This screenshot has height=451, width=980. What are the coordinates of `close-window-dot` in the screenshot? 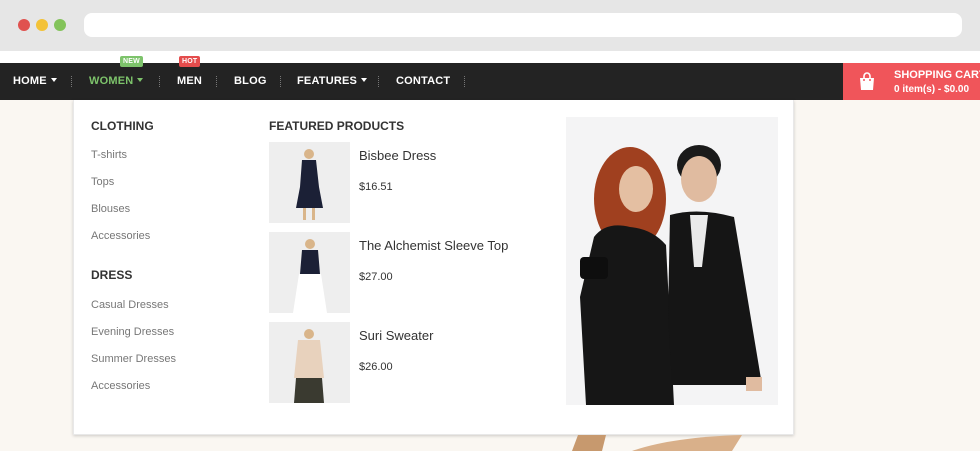 It's located at (24, 25).